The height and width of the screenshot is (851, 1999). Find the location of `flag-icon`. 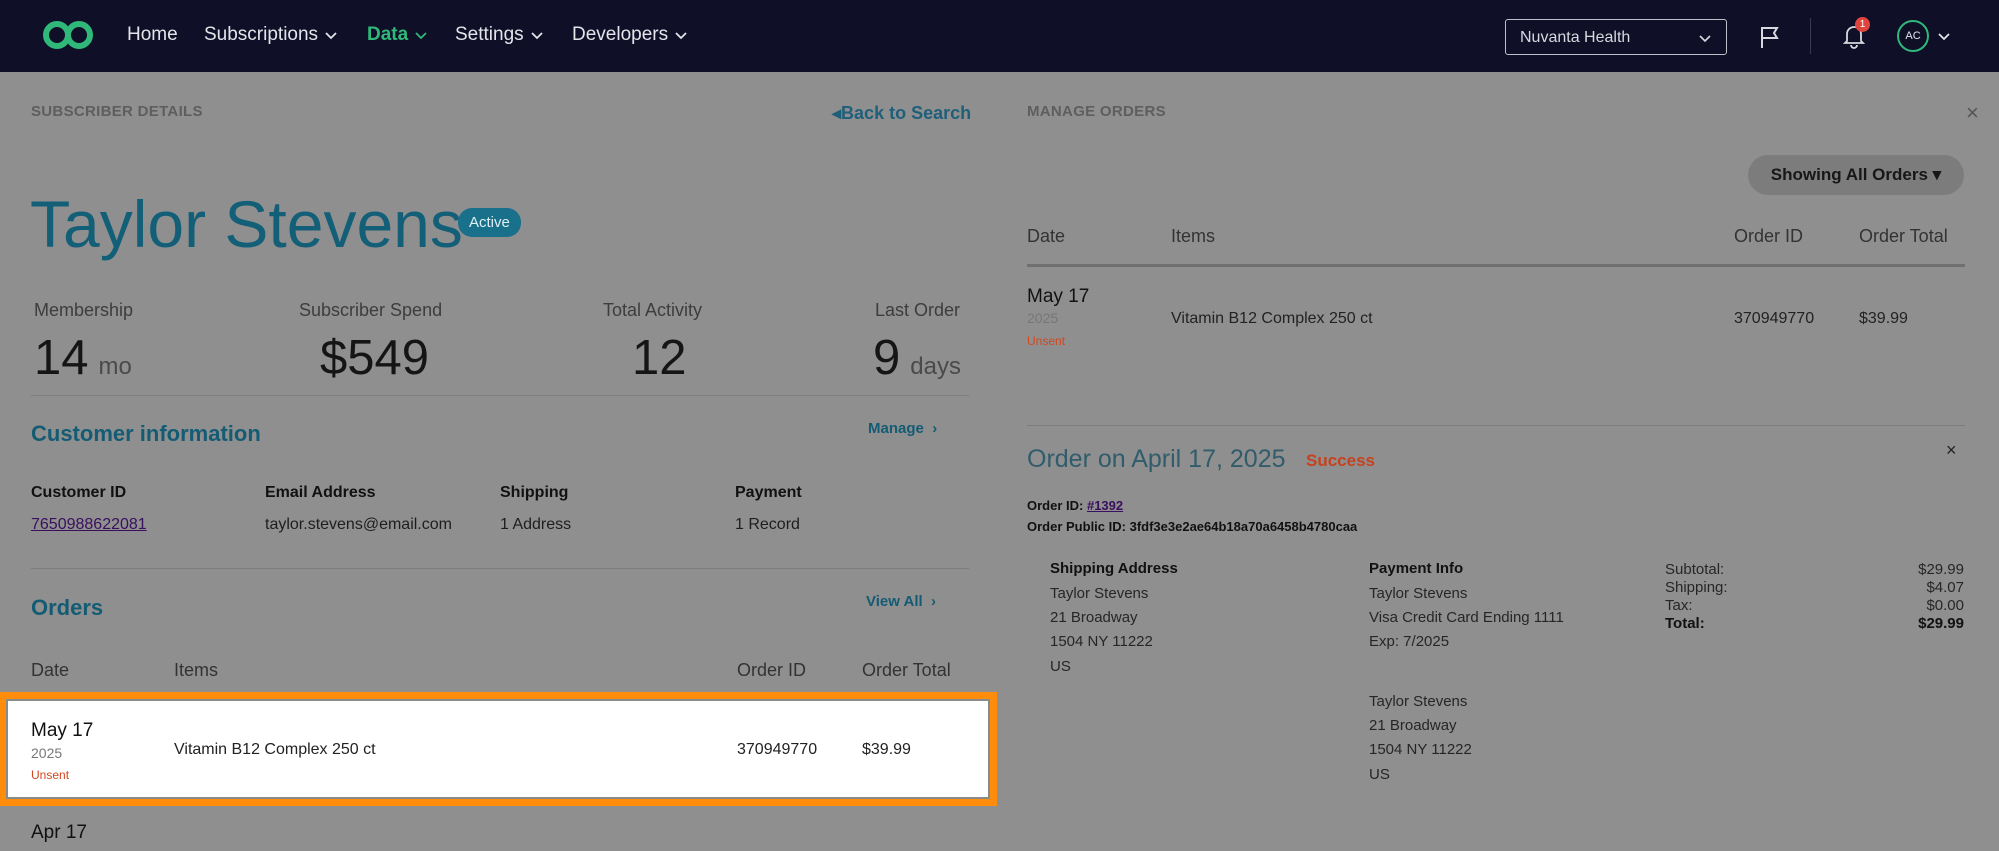

flag-icon is located at coordinates (1770, 37).